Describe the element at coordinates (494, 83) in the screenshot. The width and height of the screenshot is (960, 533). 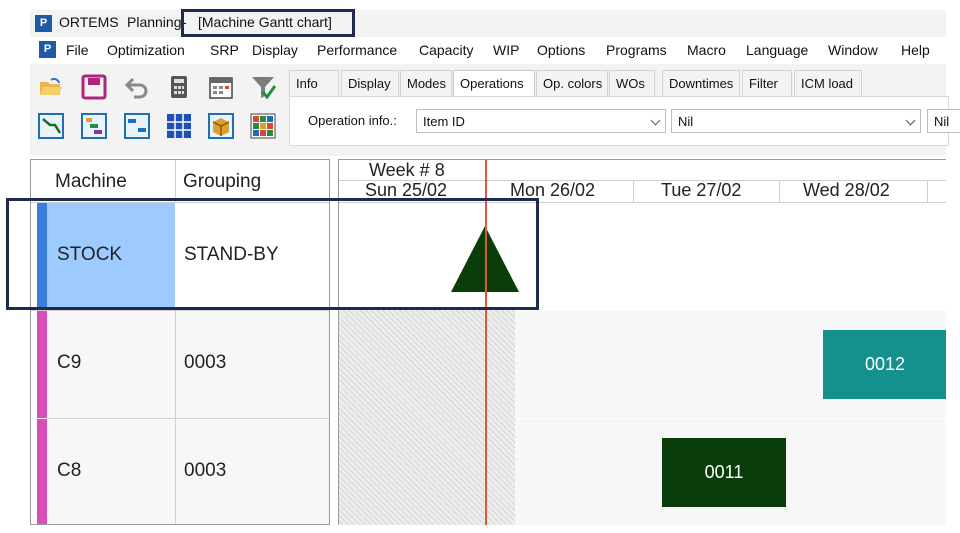
I see `tab-operations: Operations` at that location.